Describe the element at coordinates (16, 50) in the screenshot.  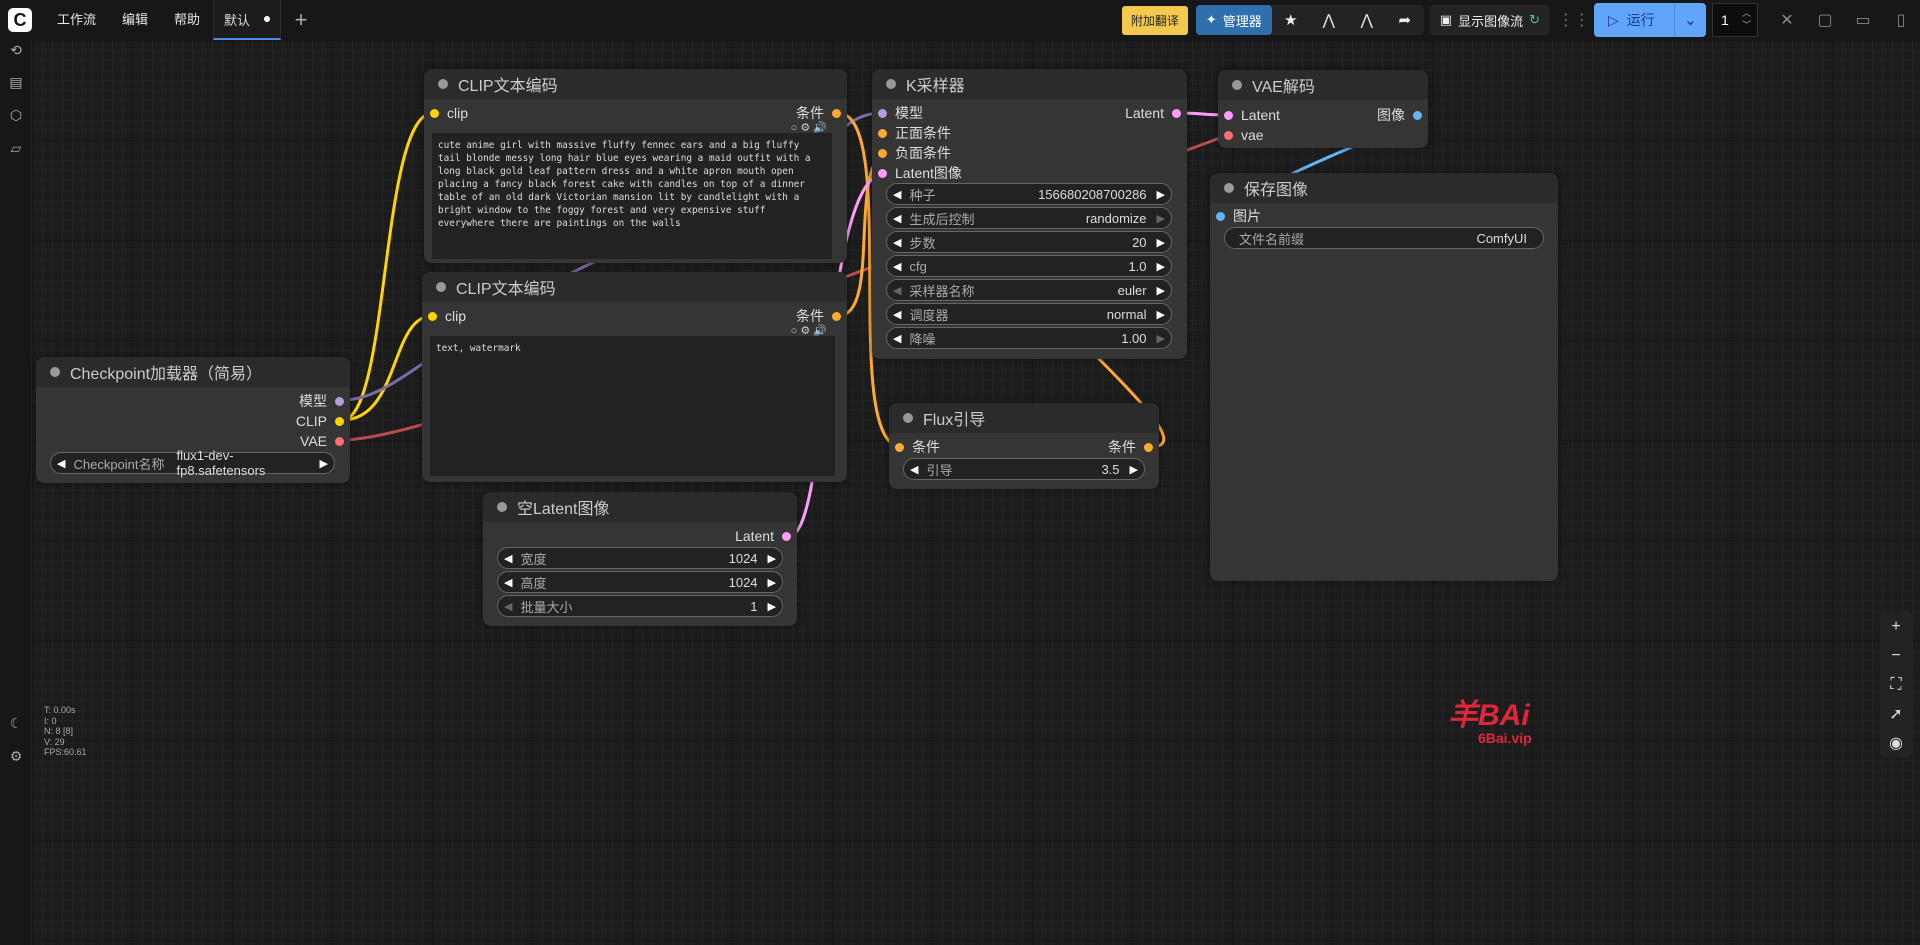
I see `history-icon: ⟲` at that location.